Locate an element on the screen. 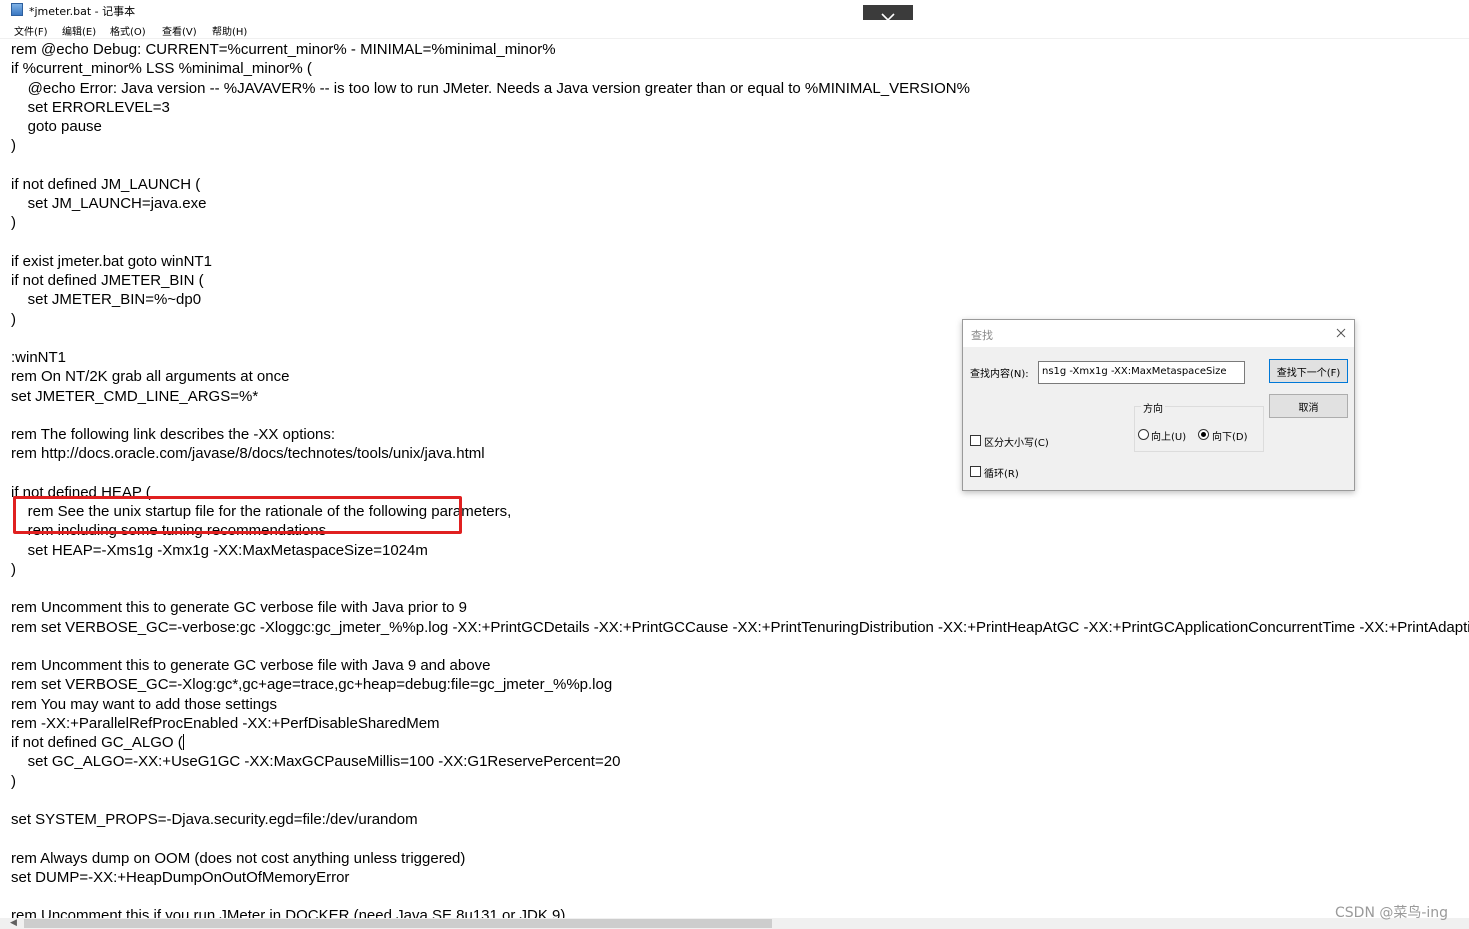 The height and width of the screenshot is (929, 1469). menu-edit: 编辑(E) is located at coordinates (79, 30).